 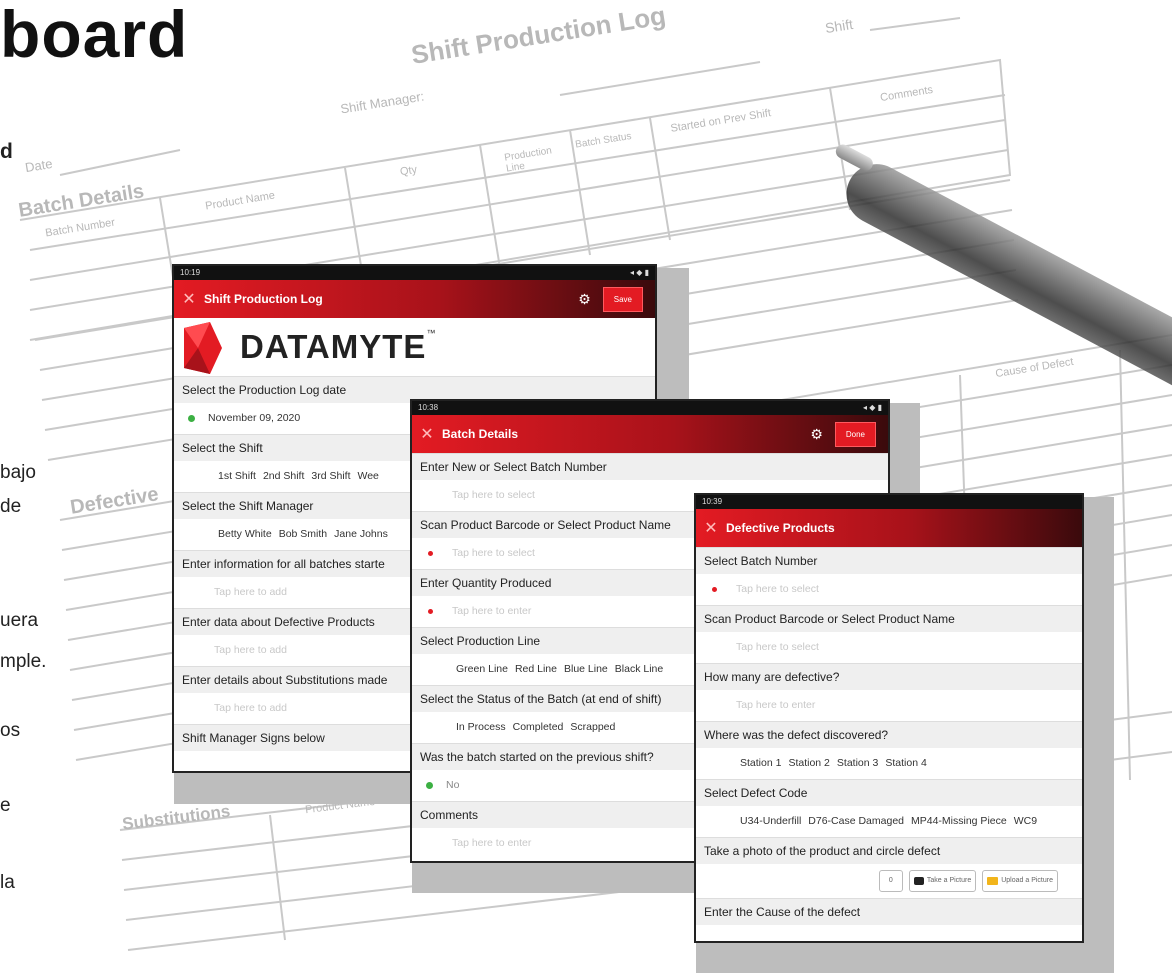 I want to click on page-heading: board, so click(x=94, y=35).